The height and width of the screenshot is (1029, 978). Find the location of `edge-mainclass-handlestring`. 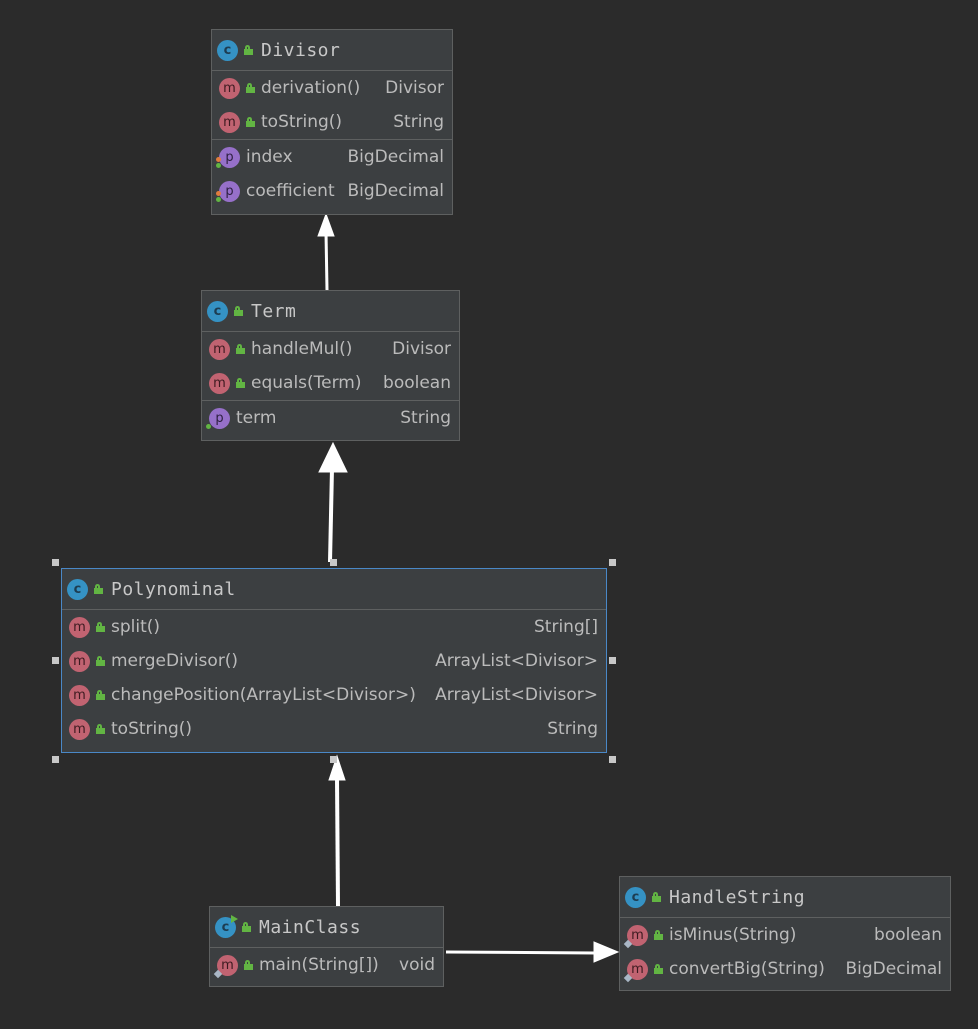

edge-mainclass-handlestring is located at coordinates (521, 952).